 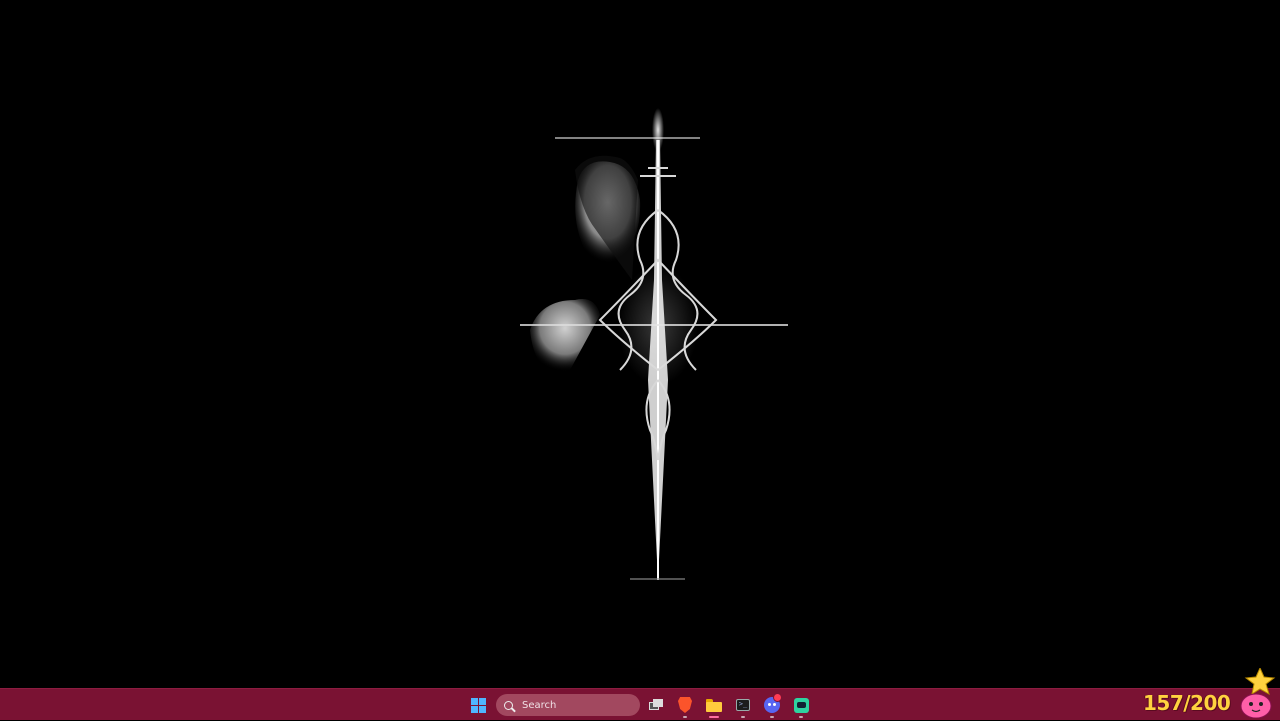 I want to click on taskbar-app, so click(x=801, y=705).